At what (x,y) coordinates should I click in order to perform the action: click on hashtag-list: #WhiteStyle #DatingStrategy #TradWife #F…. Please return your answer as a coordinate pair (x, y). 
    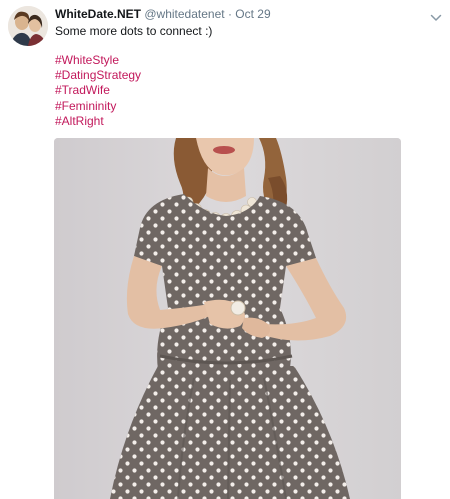
    Looking at the image, I should click on (98, 91).